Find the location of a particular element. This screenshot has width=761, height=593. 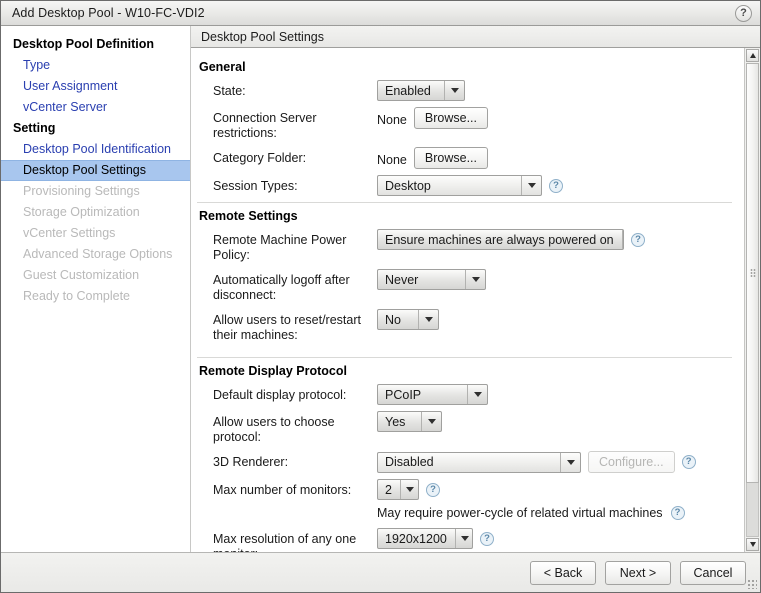

cancel-button: Cancel is located at coordinates (713, 572).